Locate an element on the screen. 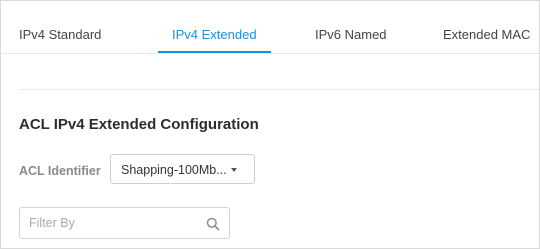 This screenshot has width=540, height=249. caret-down-icon is located at coordinates (234, 170).